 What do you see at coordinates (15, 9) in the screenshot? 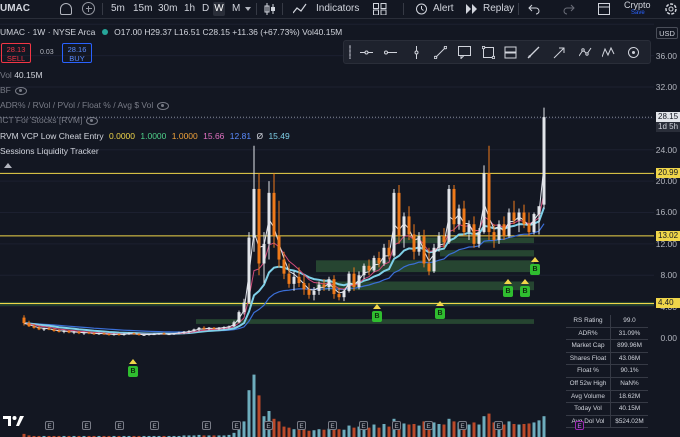
I see `symbol-search: UMAC` at bounding box center [15, 9].